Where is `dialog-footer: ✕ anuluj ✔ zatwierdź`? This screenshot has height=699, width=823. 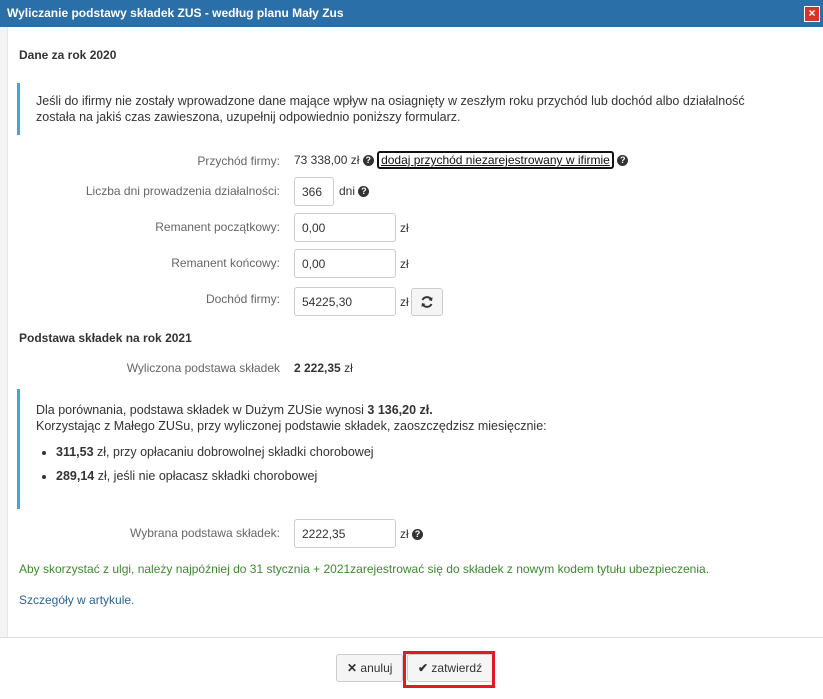 dialog-footer: ✕ anuluj ✔ zatwierdź is located at coordinates (411, 668).